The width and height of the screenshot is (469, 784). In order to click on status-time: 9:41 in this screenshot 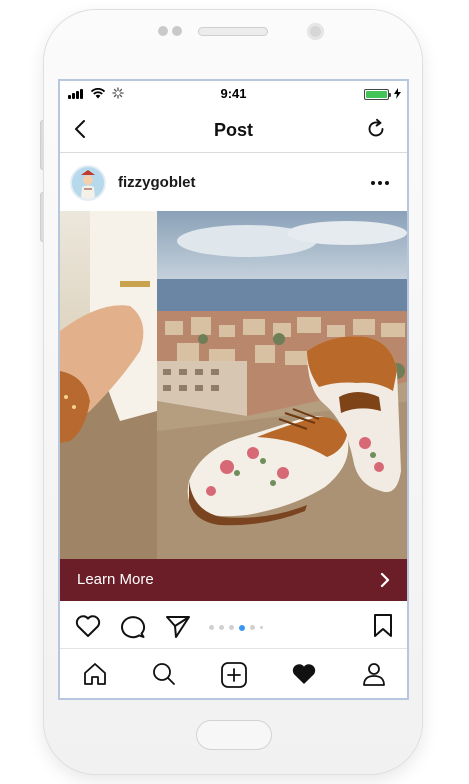, I will do `click(233, 93)`.